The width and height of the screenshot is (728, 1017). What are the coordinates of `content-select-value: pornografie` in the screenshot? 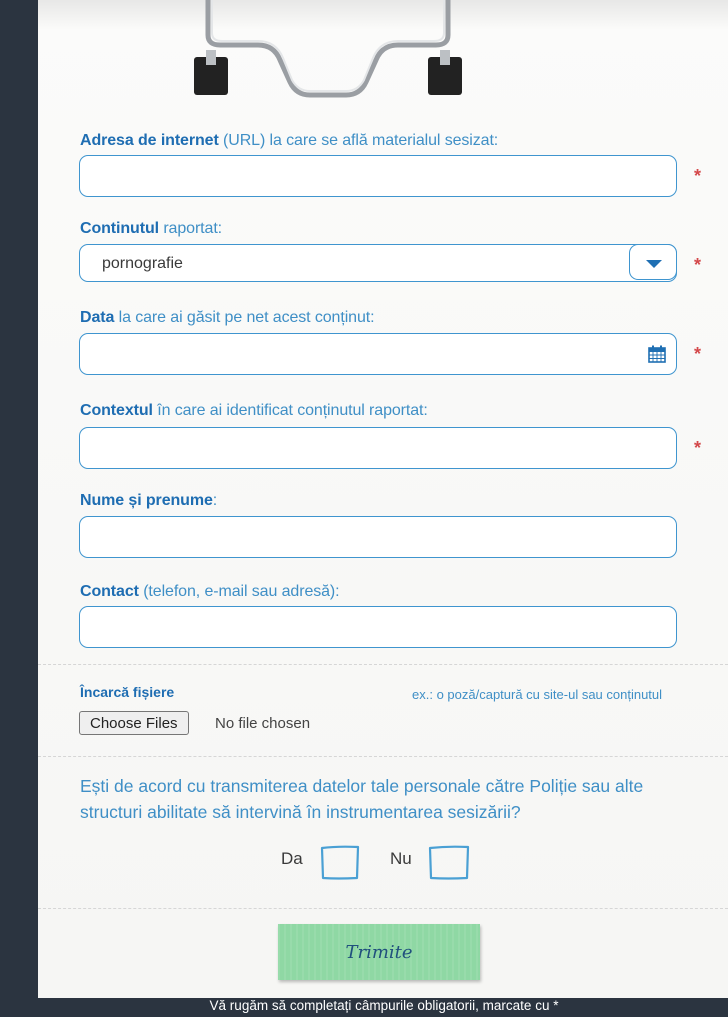 It's located at (142, 263).